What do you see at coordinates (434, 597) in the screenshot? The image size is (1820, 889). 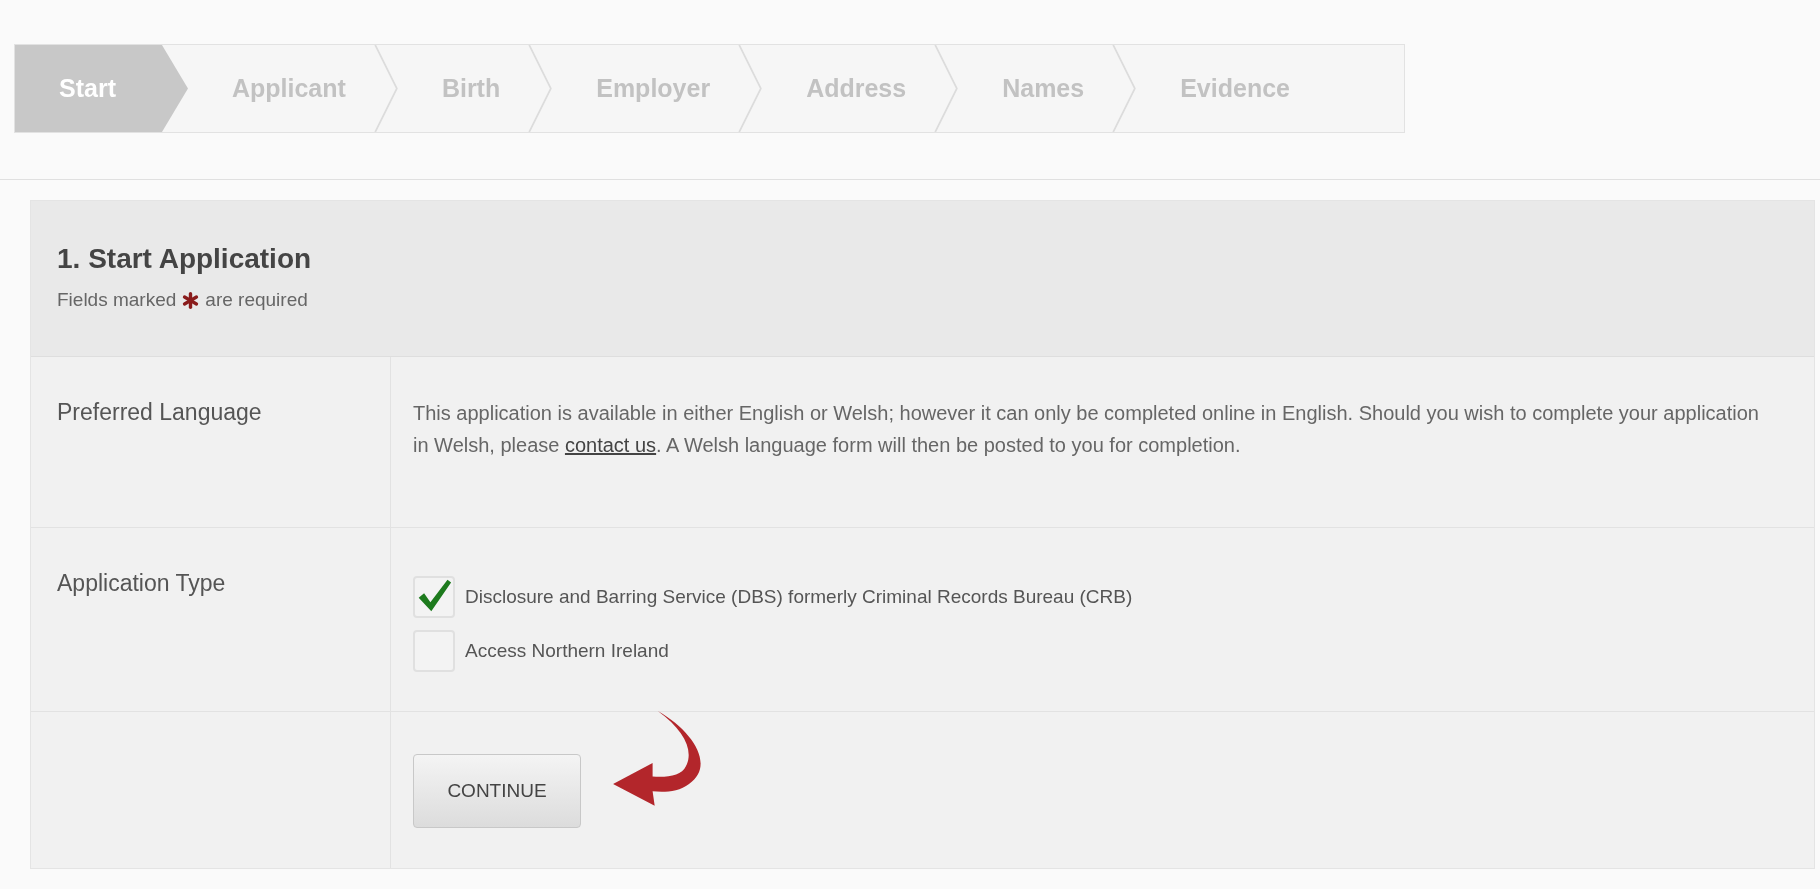 I see `checkbox` at bounding box center [434, 597].